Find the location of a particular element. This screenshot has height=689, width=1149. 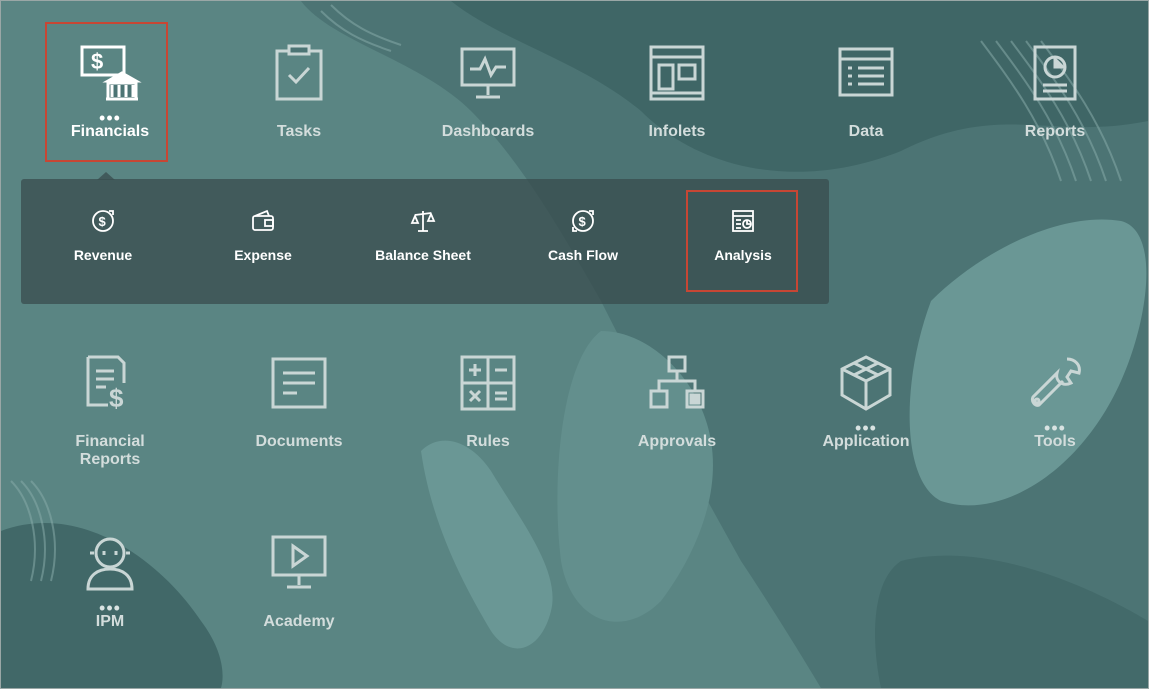

submenu-item-expense: Expense is located at coordinates (263, 241).